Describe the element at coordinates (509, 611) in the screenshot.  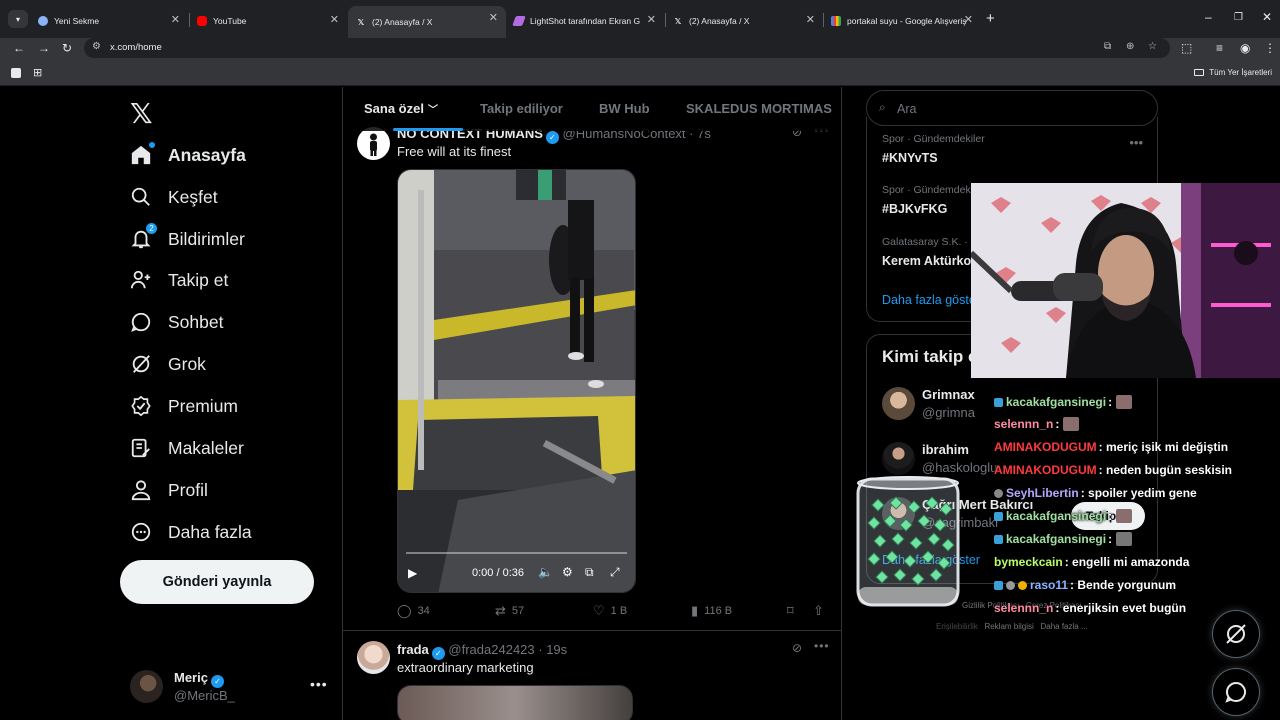
I see `retweet-button: ⇄ 57` at that location.